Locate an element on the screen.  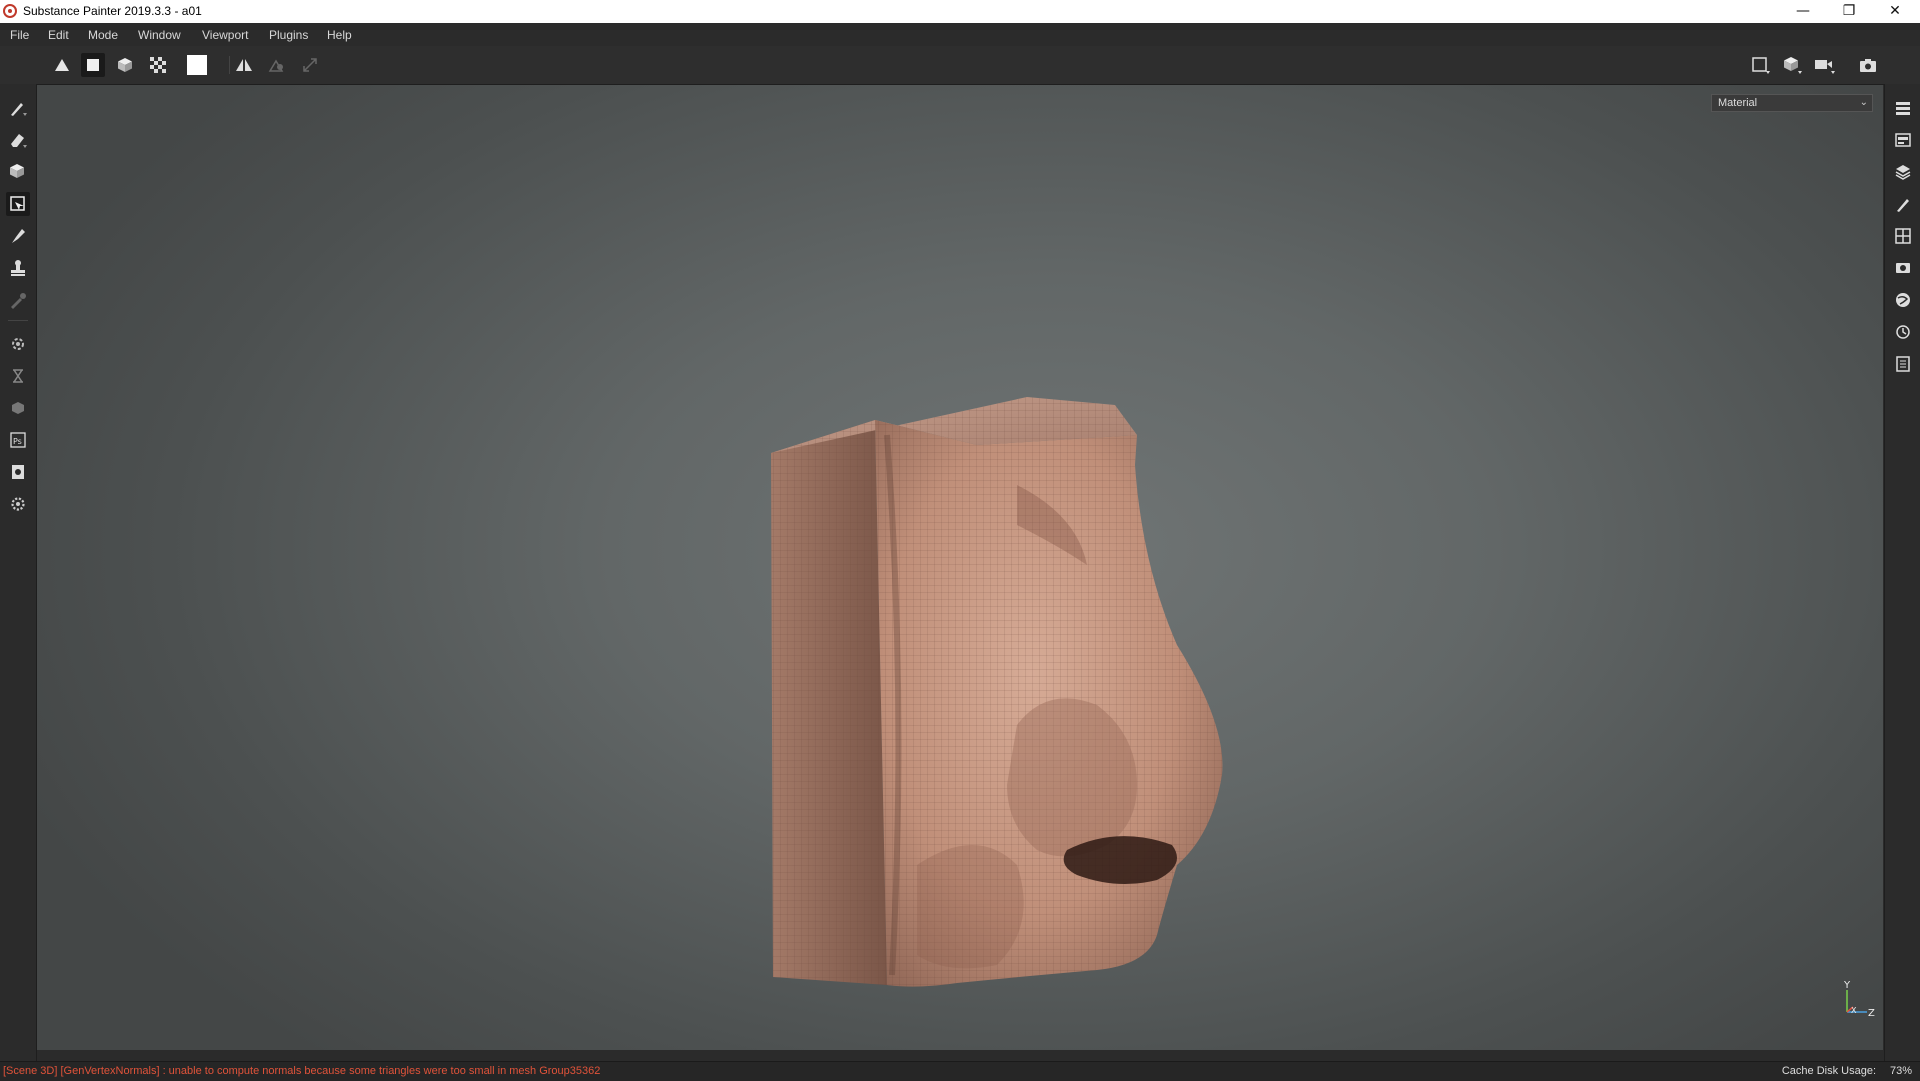
camera-video-icon is located at coordinates (1825, 67).